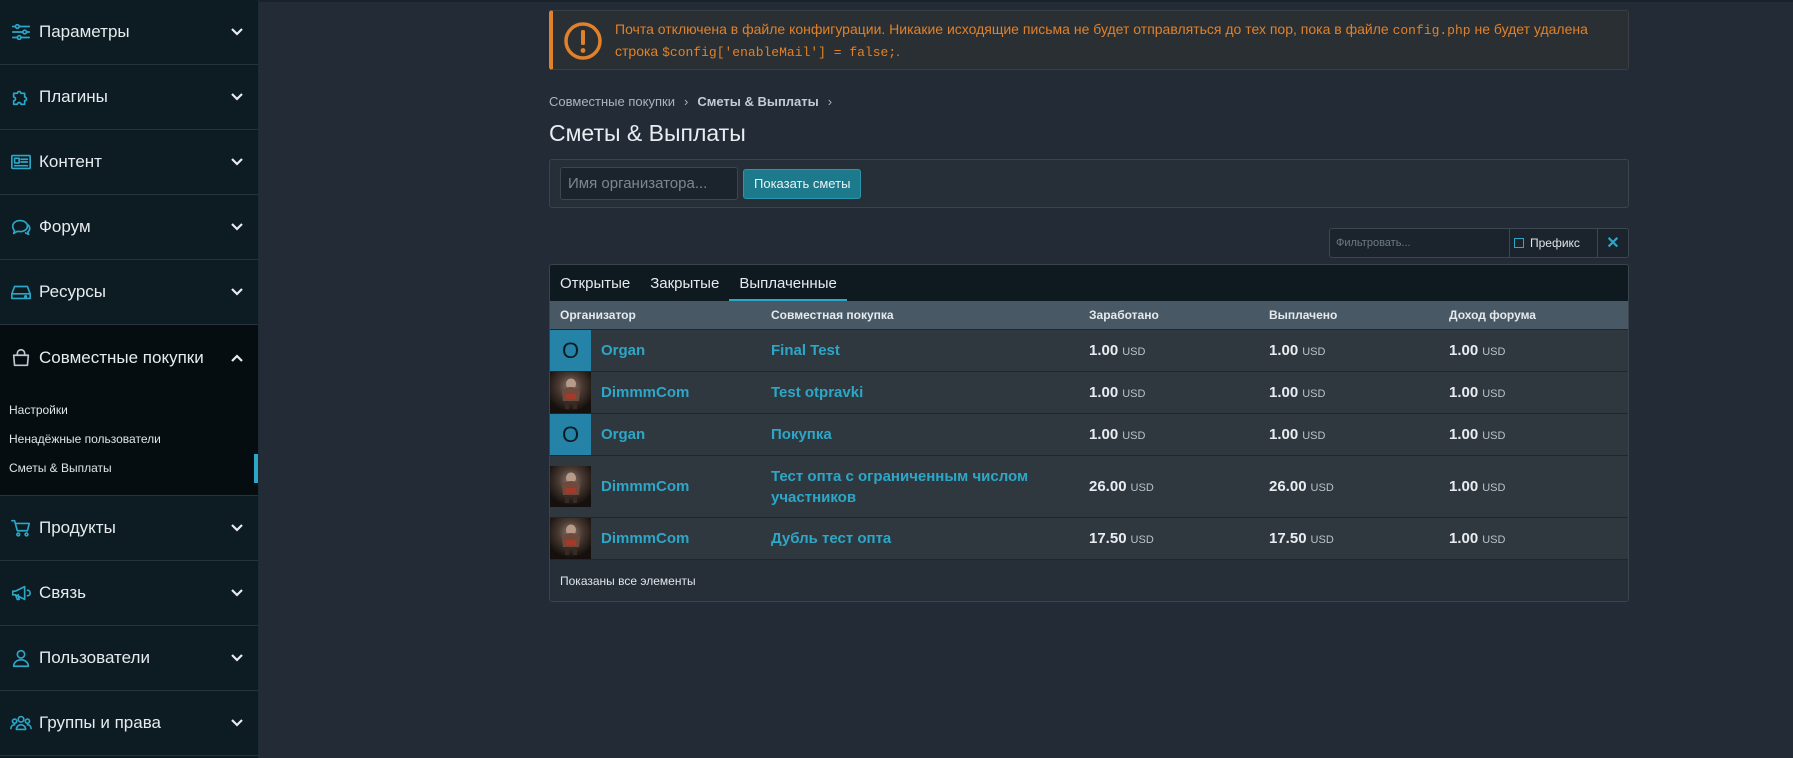  I want to click on sidebar-item-label: Ресурсы, so click(73, 291).